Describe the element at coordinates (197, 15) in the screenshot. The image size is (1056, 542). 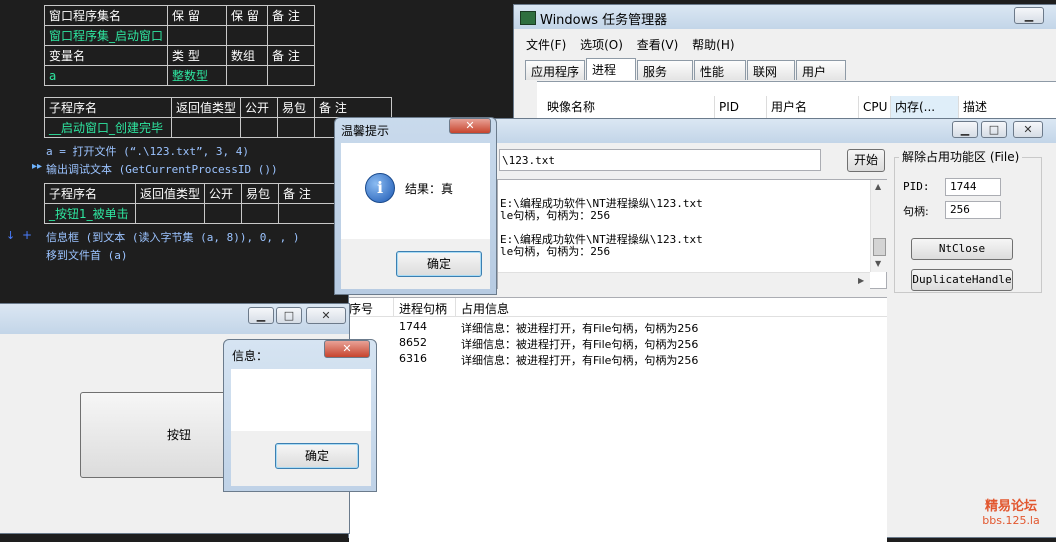
I see `reserved-header: 保 留` at that location.